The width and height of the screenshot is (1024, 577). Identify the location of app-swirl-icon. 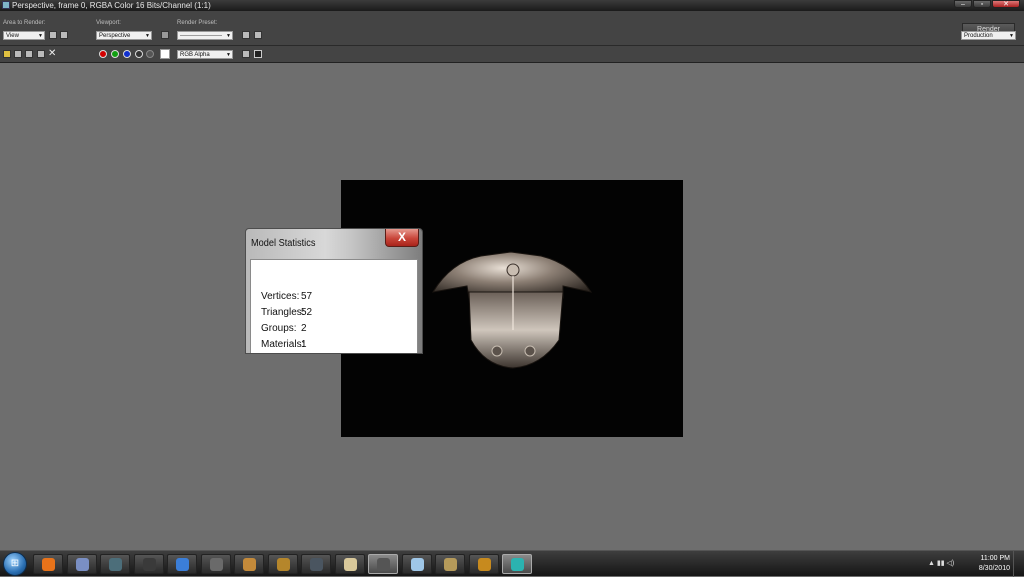
(517, 564).